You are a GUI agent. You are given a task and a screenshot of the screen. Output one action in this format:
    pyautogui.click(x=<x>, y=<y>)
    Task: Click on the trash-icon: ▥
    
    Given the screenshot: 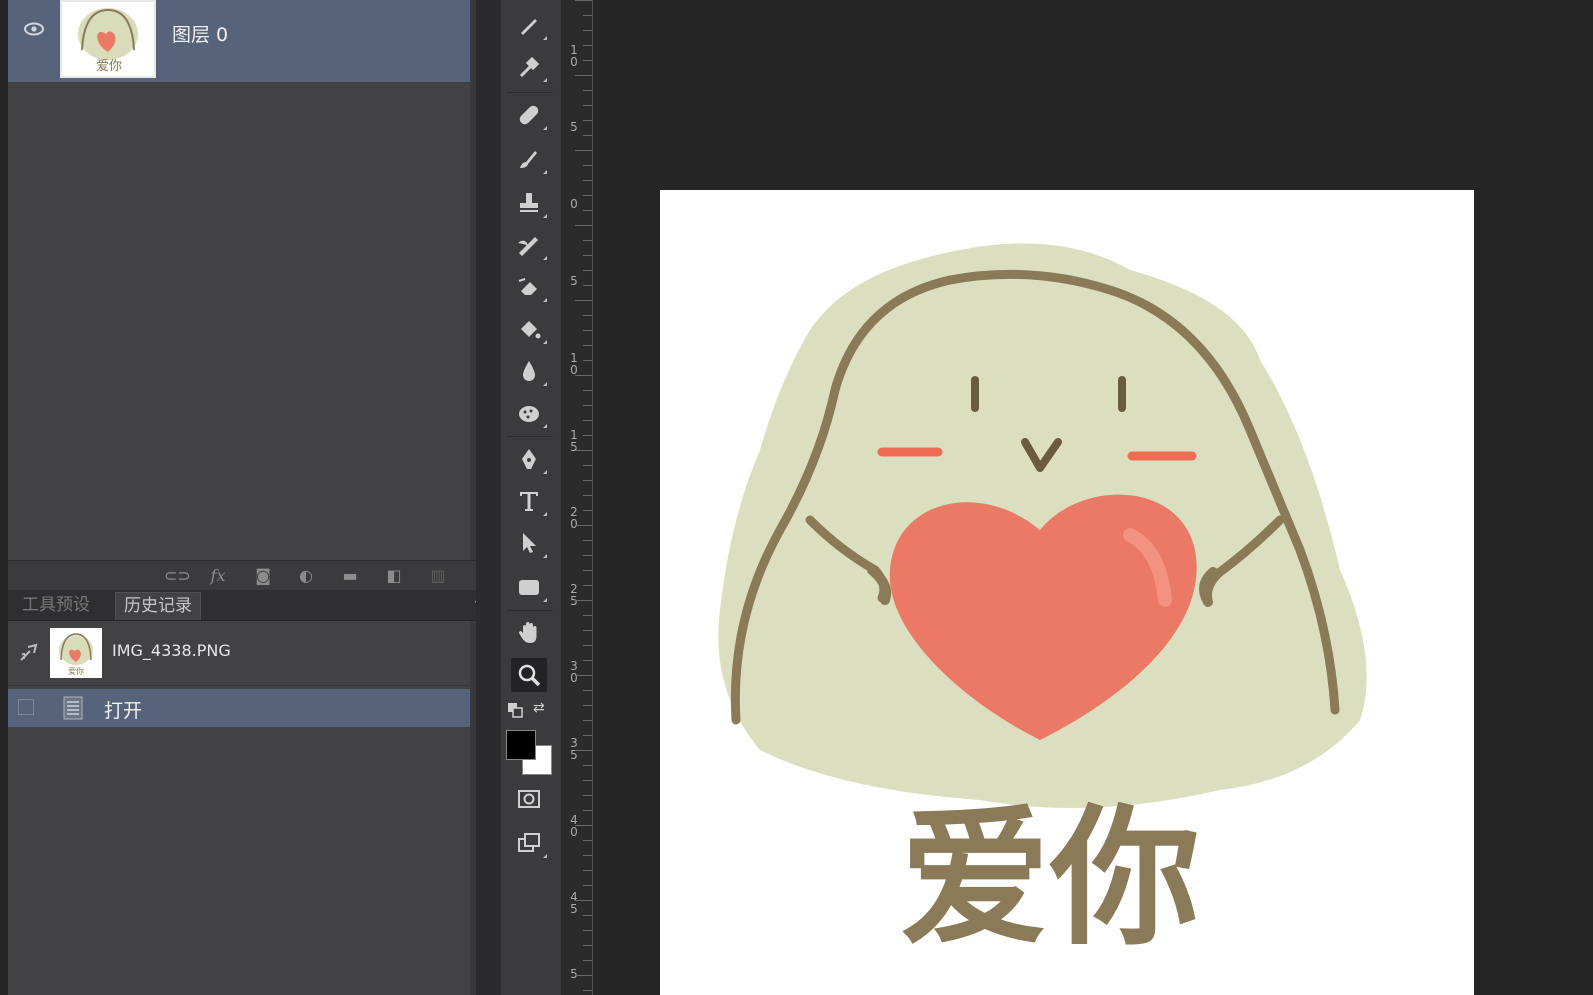 What is the action you would take?
    pyautogui.click(x=438, y=576)
    